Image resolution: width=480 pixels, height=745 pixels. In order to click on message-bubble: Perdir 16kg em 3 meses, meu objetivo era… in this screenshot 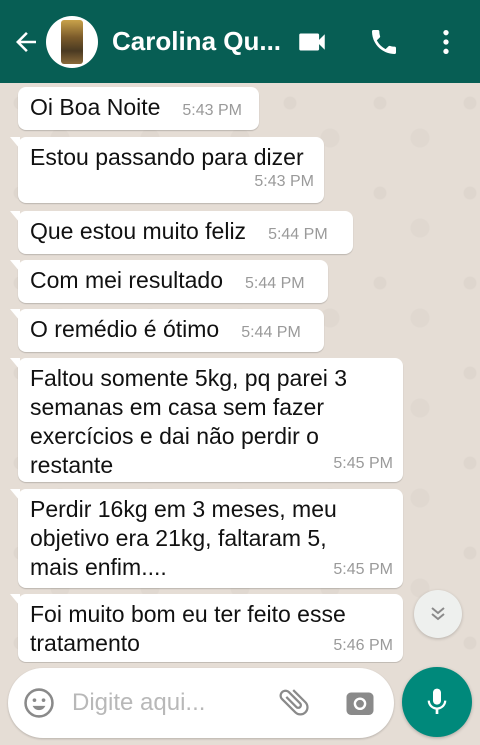, I will do `click(206, 538)`.